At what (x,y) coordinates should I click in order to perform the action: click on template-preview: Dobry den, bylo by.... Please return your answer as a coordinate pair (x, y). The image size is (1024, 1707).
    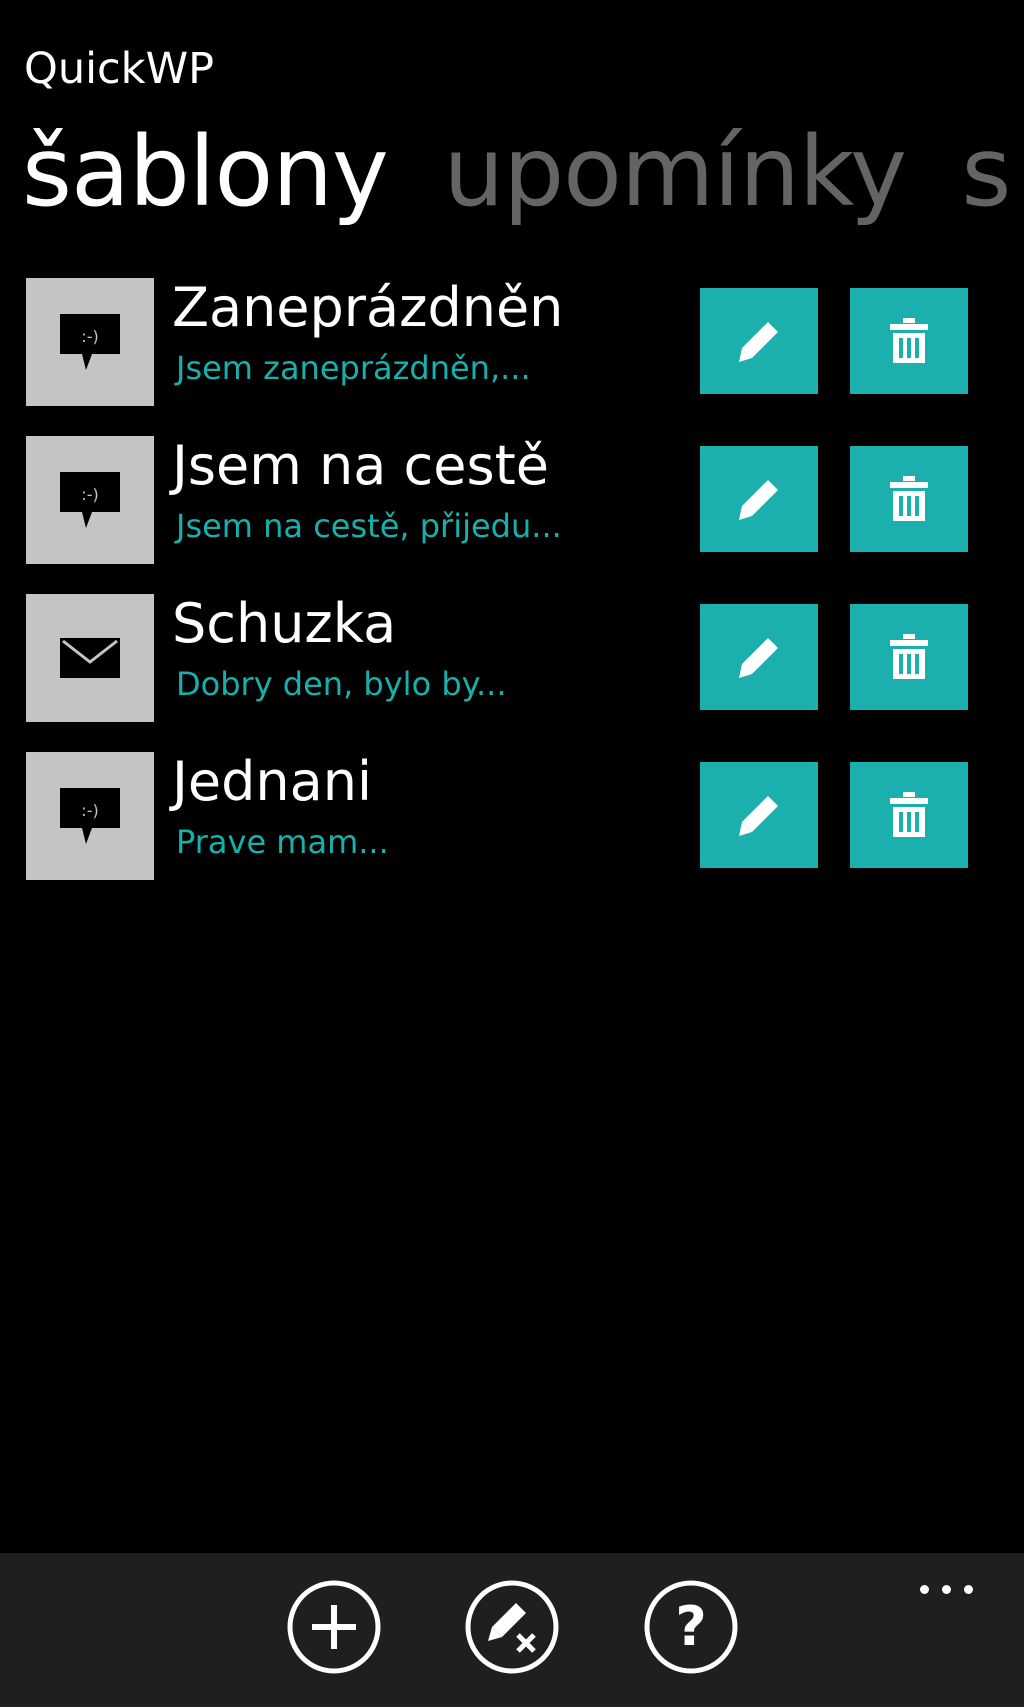
    Looking at the image, I should click on (341, 684).